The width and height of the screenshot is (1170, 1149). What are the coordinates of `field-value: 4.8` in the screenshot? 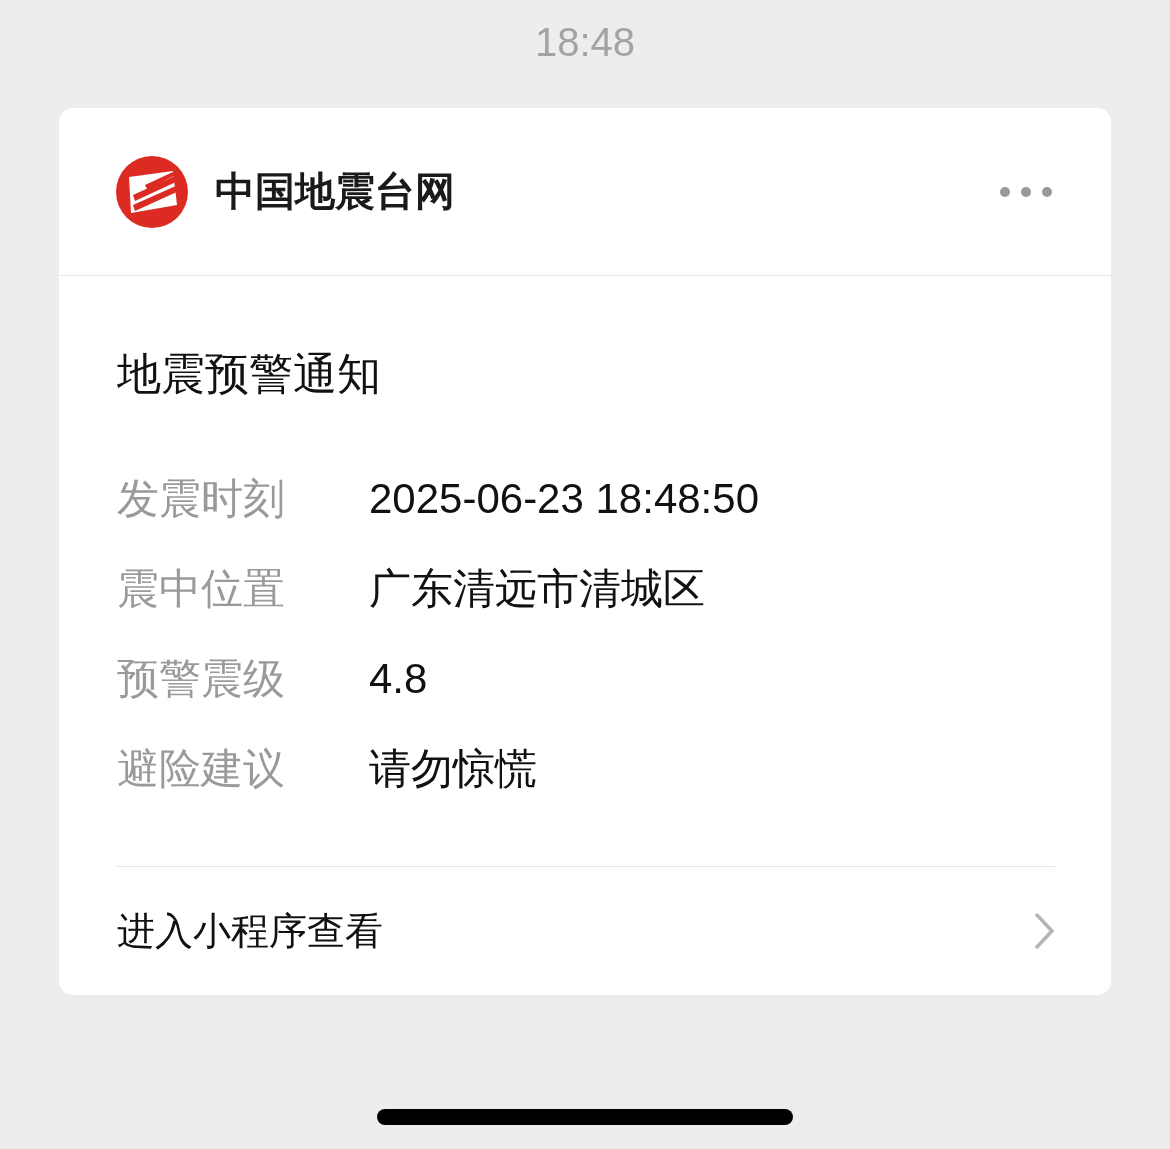 It's located at (398, 679).